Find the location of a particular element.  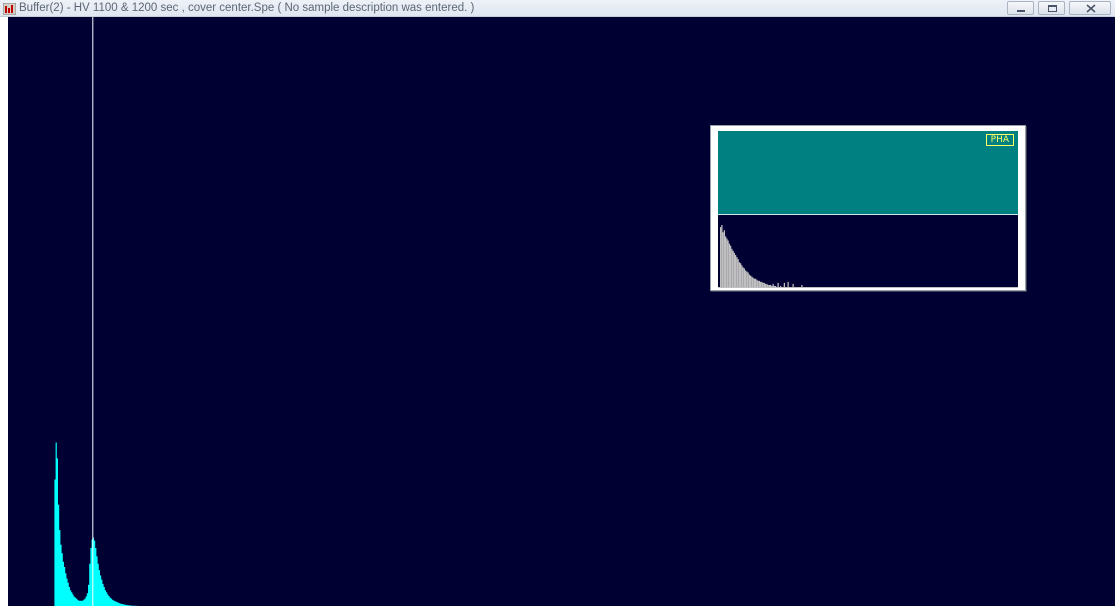

overview-window: PHA is located at coordinates (868, 208).